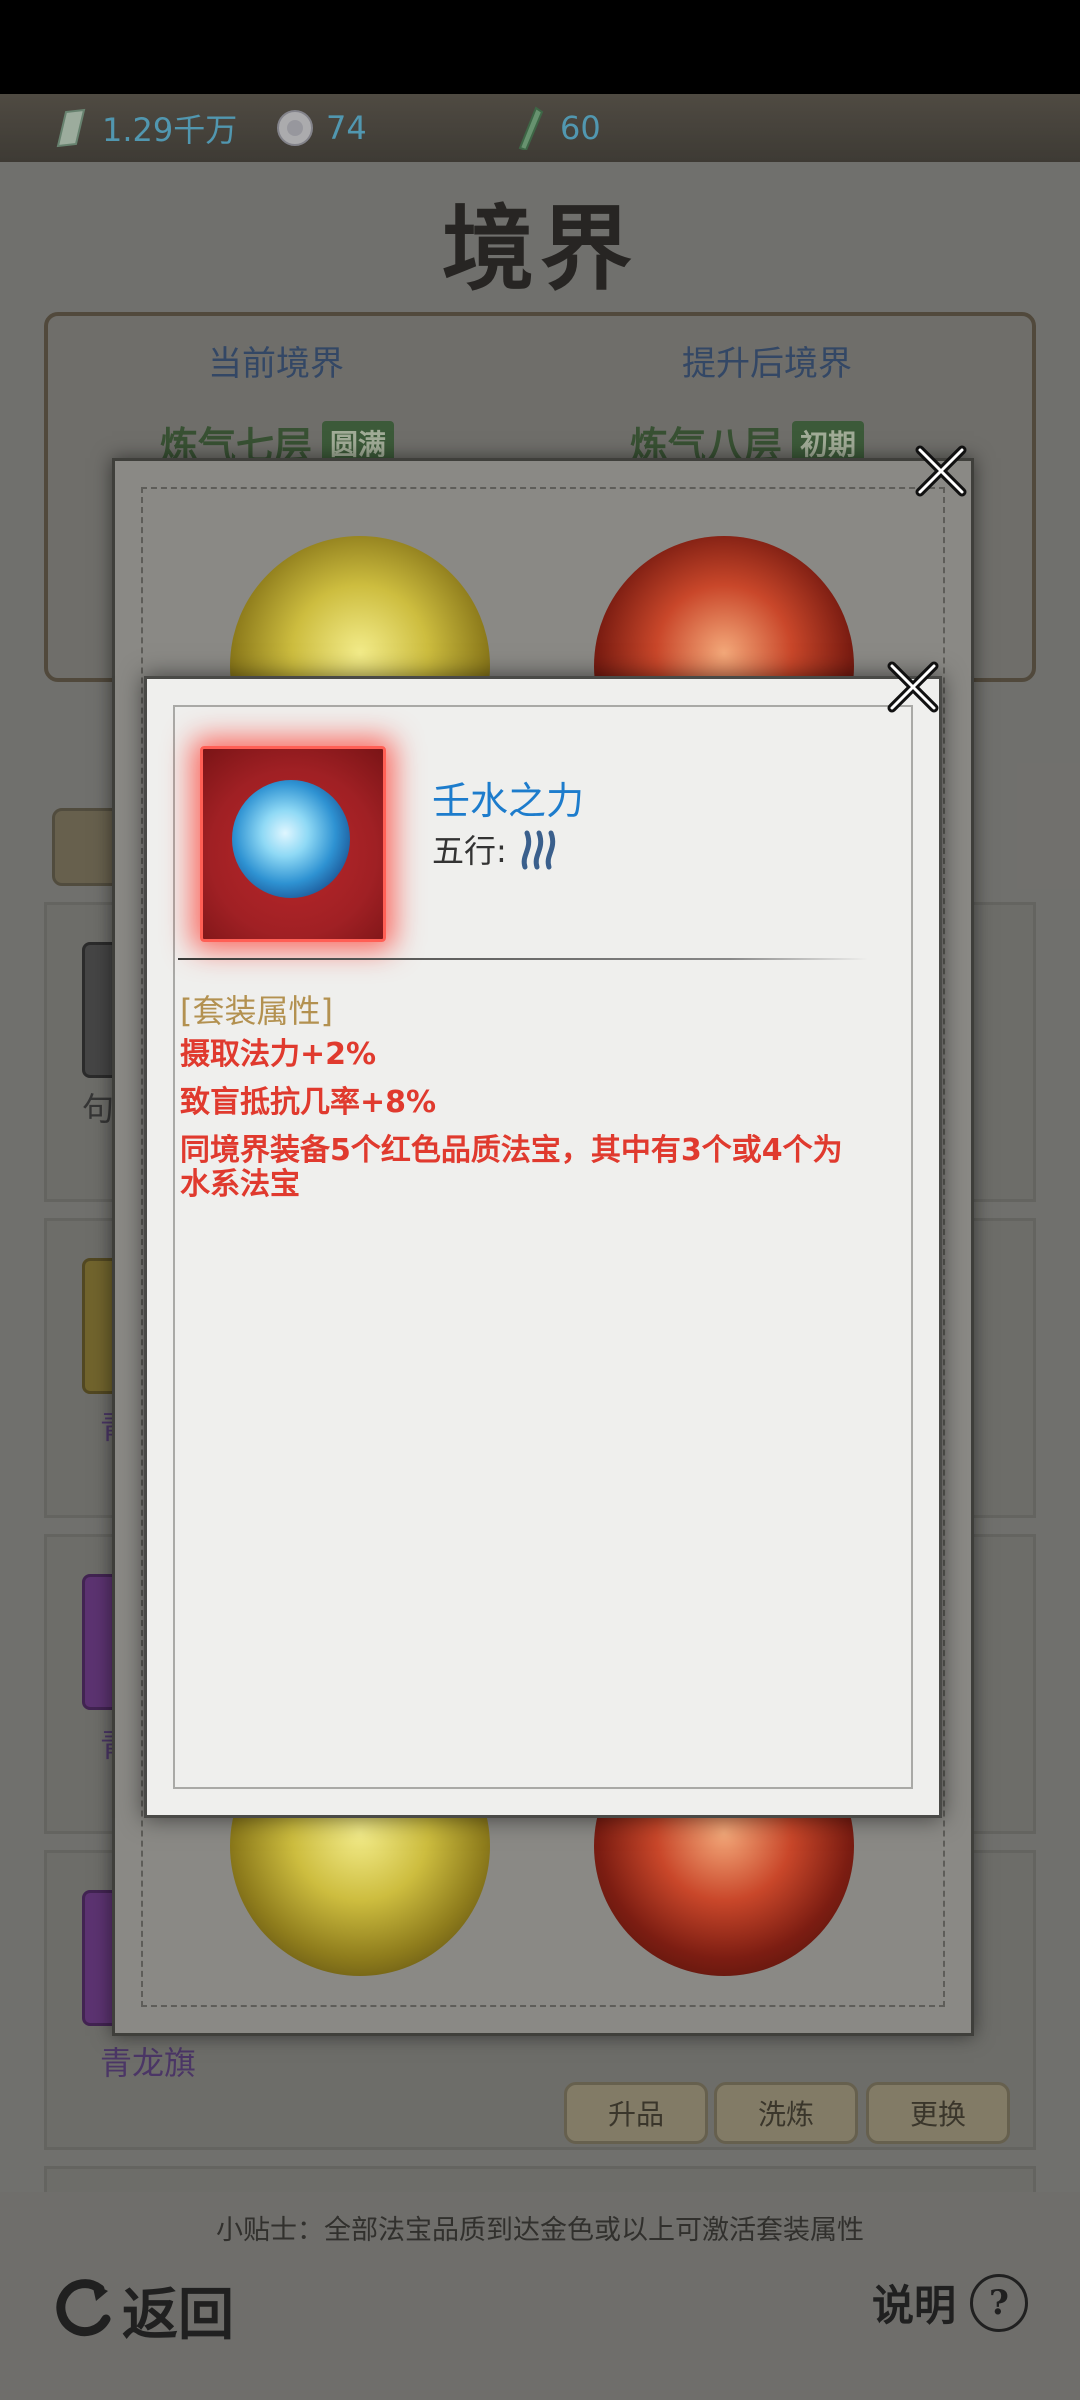 The width and height of the screenshot is (1080, 2400). What do you see at coordinates (508, 801) in the screenshot?
I see `item-title: 壬水之力` at bounding box center [508, 801].